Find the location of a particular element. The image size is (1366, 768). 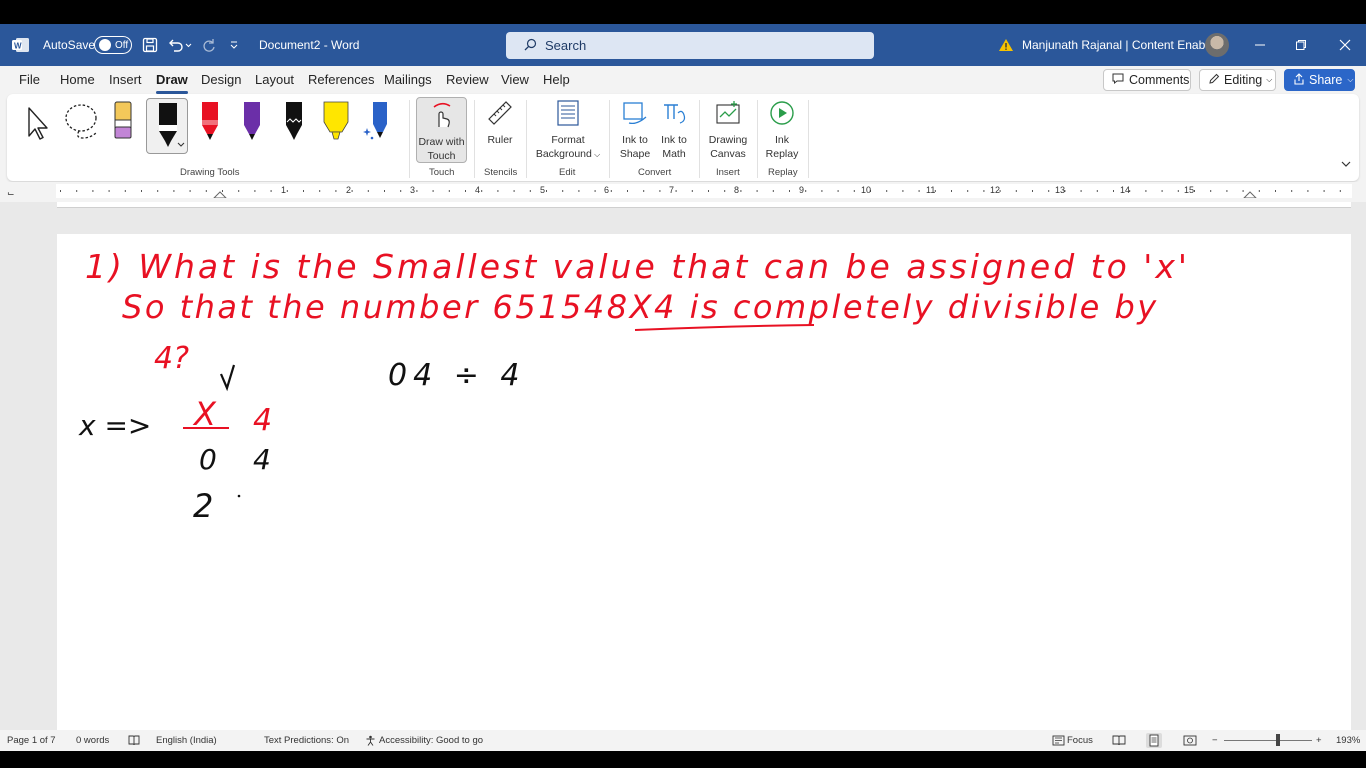

zoom-out-icon: − is located at coordinates (1215, 740).